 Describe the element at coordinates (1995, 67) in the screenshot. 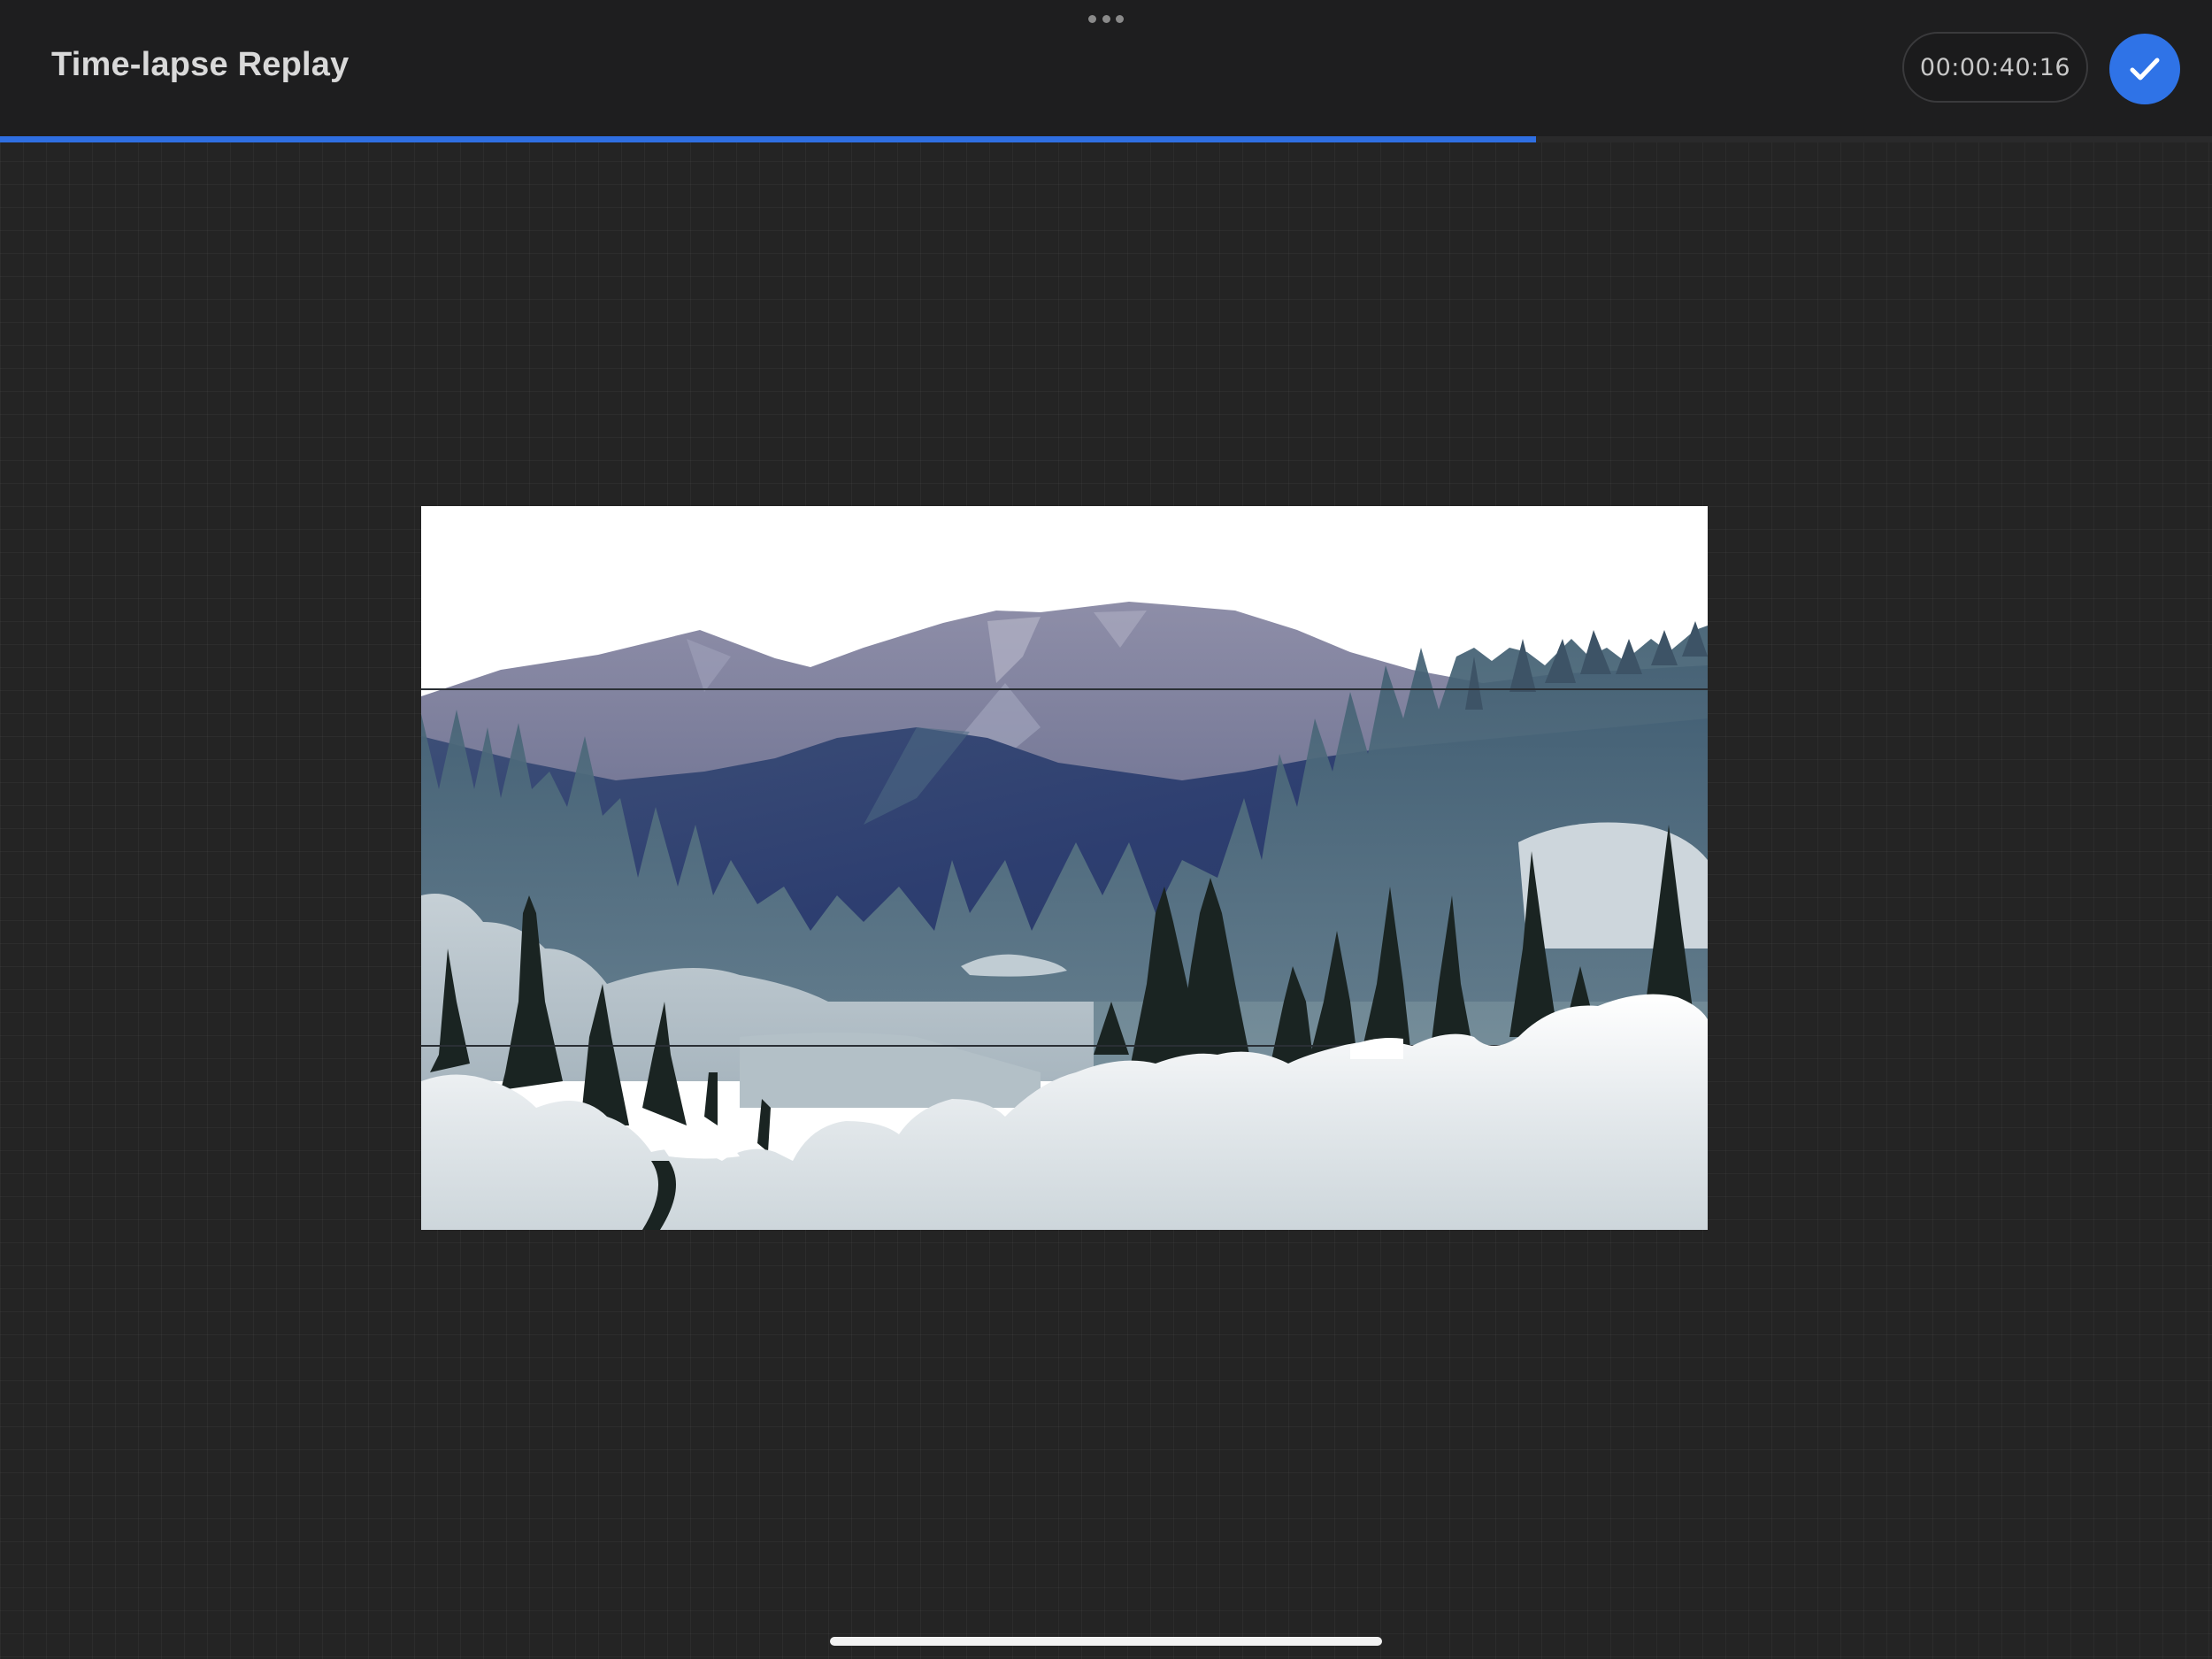

I see `elapsed-time-display: 00:00:40:16` at that location.